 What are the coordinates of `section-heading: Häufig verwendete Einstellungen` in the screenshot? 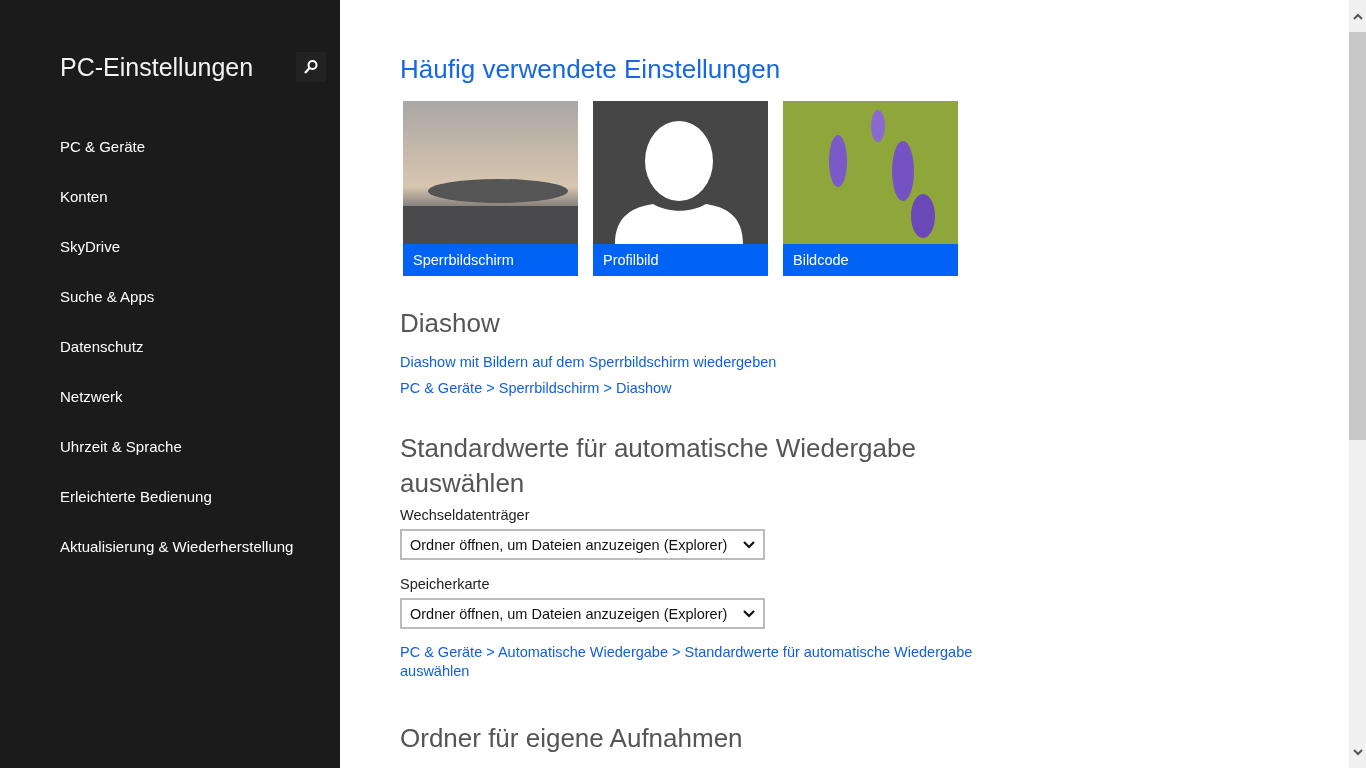 It's located at (591, 69).